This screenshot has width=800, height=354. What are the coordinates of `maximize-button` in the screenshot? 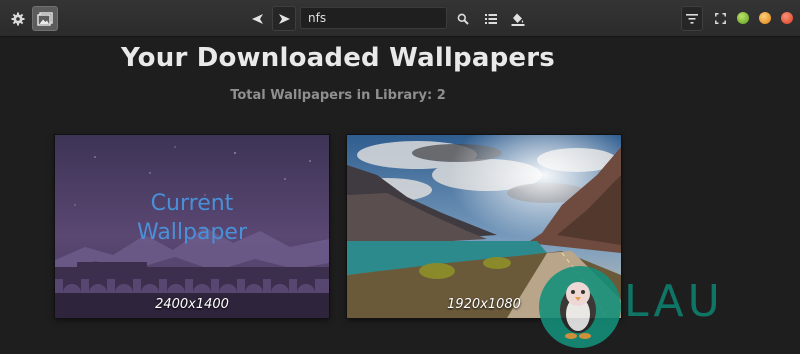 It's located at (765, 18).